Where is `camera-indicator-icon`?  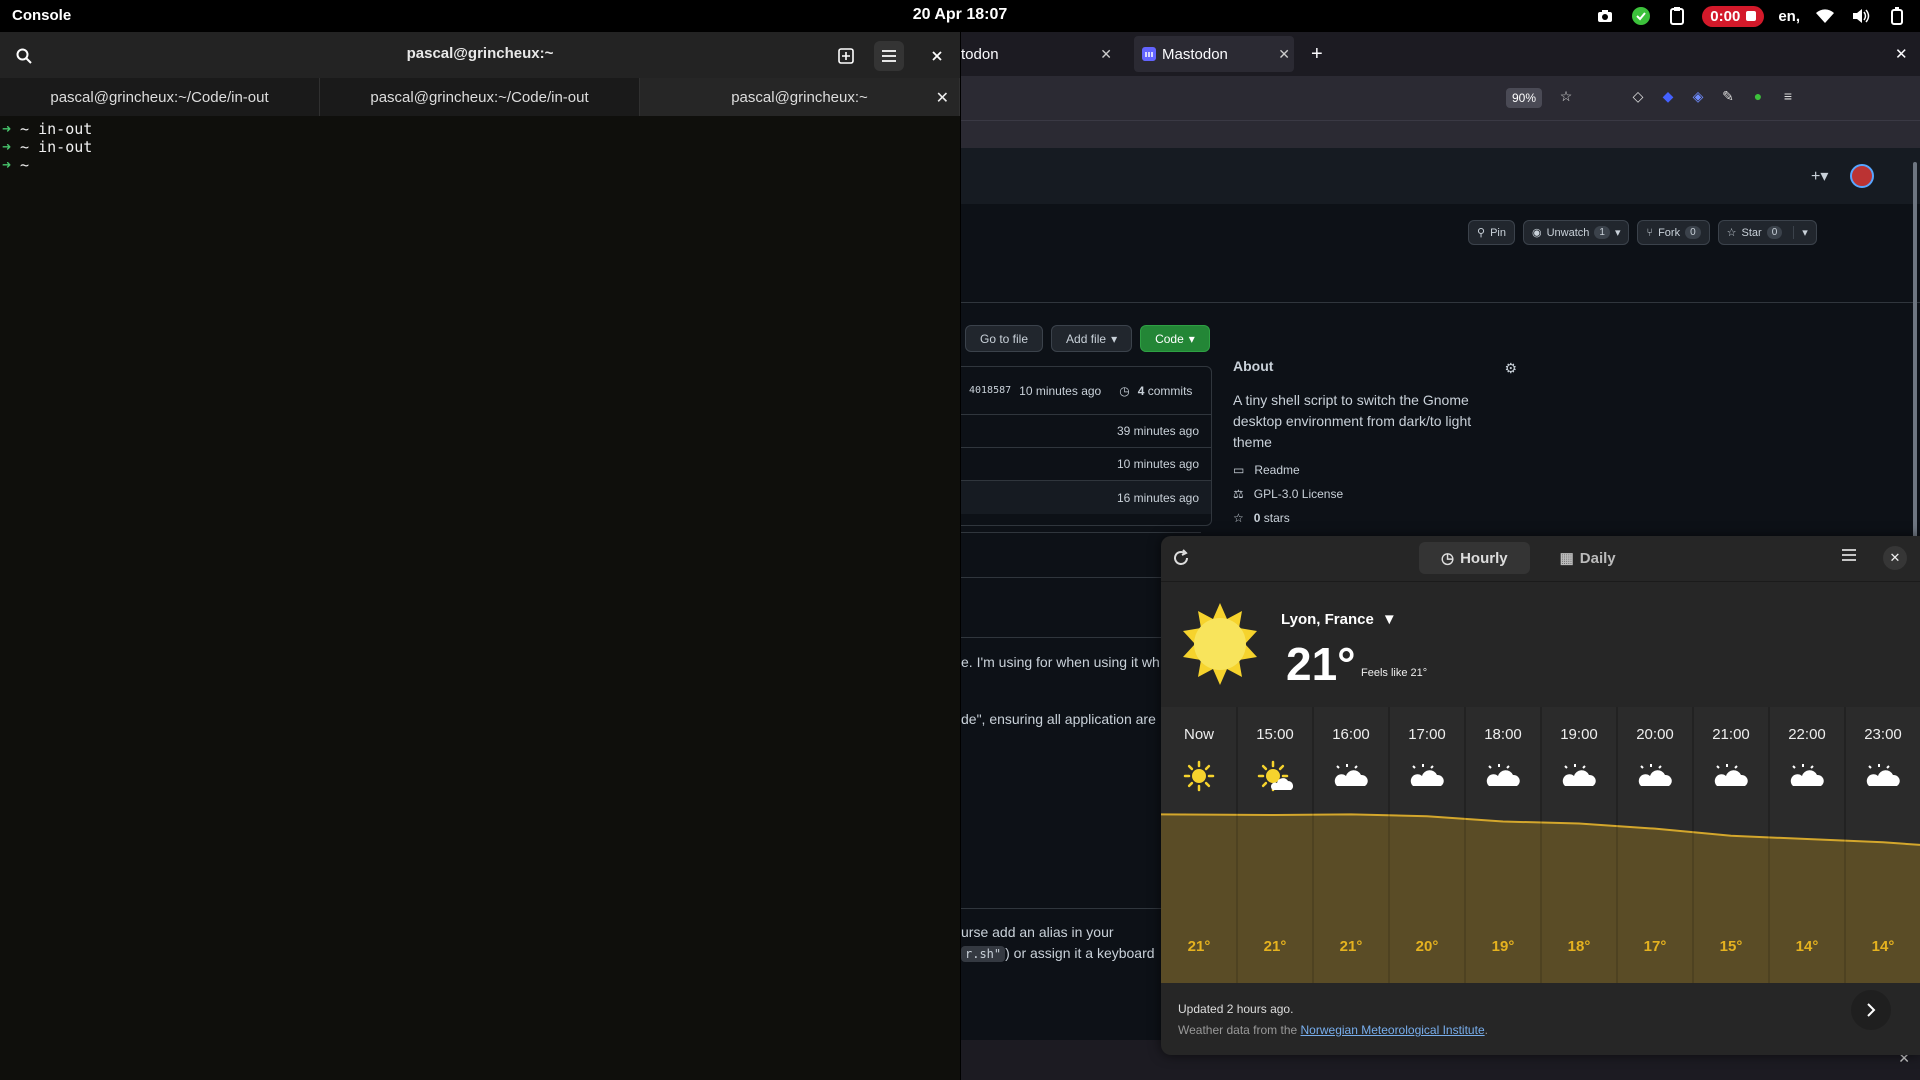 camera-indicator-icon is located at coordinates (1605, 16).